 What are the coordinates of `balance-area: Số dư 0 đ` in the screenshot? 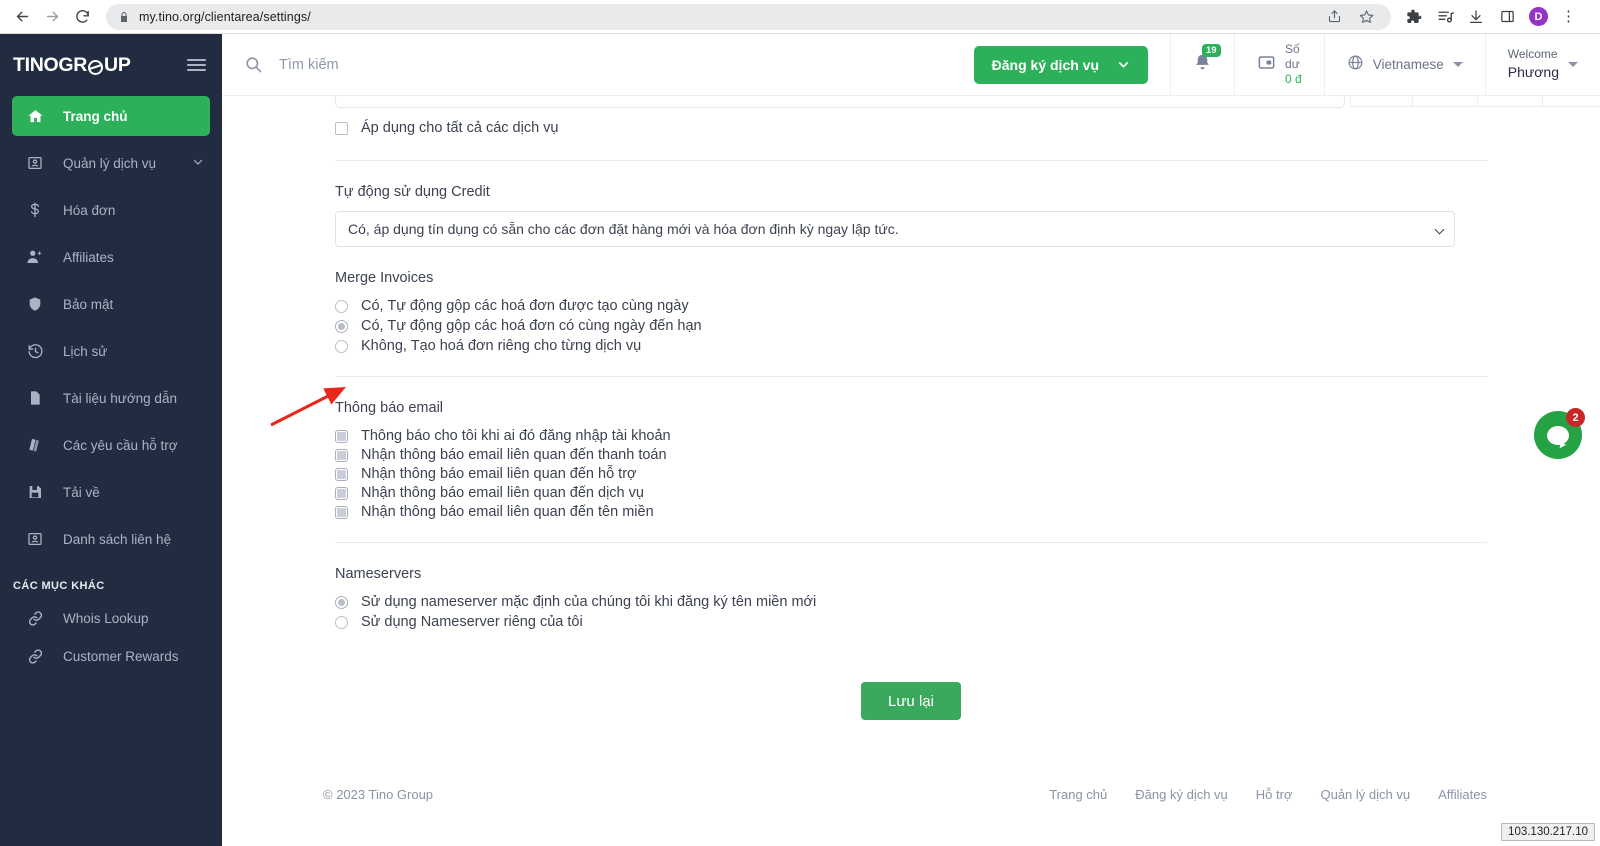 It's located at (1279, 65).